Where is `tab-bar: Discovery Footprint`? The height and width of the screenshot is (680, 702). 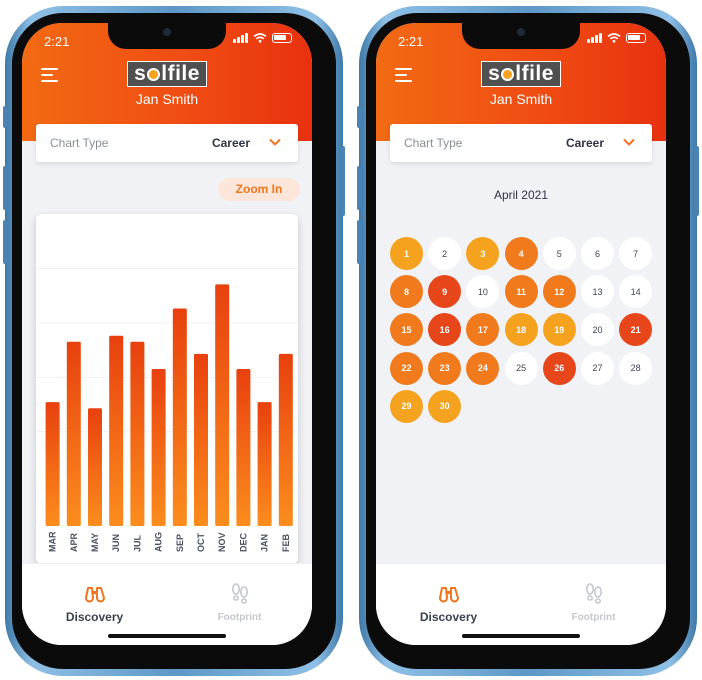
tab-bar: Discovery Footprint is located at coordinates (521, 604).